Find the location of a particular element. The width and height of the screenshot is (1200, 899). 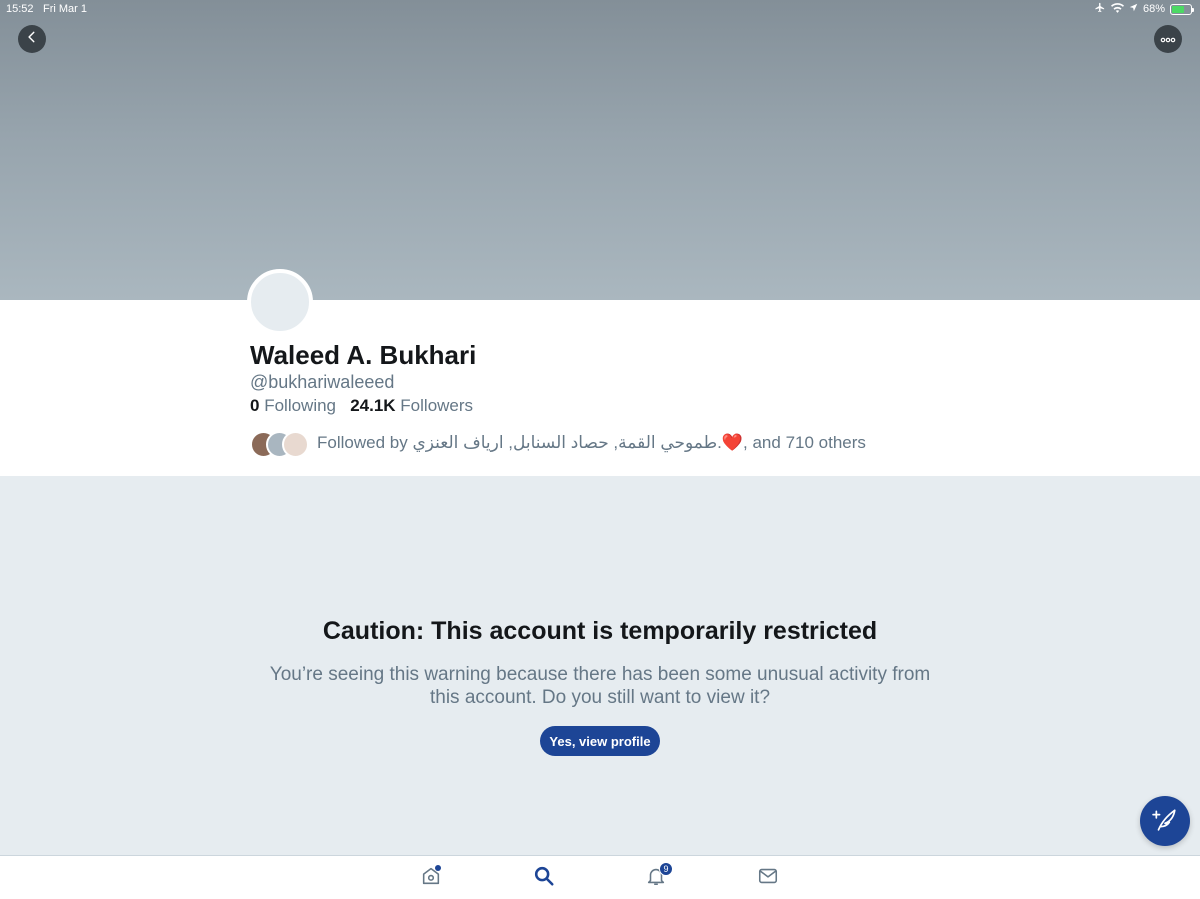

following-count: 0 is located at coordinates (255, 405).